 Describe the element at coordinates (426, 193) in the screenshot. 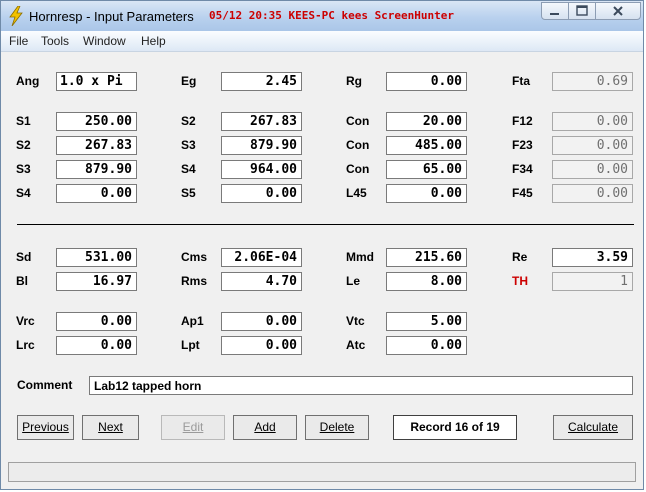

I see `field-l45: 0.00` at that location.